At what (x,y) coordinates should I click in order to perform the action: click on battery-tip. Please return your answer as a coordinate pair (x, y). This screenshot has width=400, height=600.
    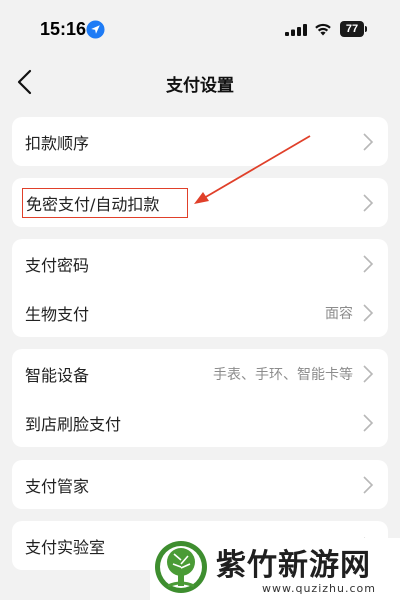
    Looking at the image, I should click on (366, 29).